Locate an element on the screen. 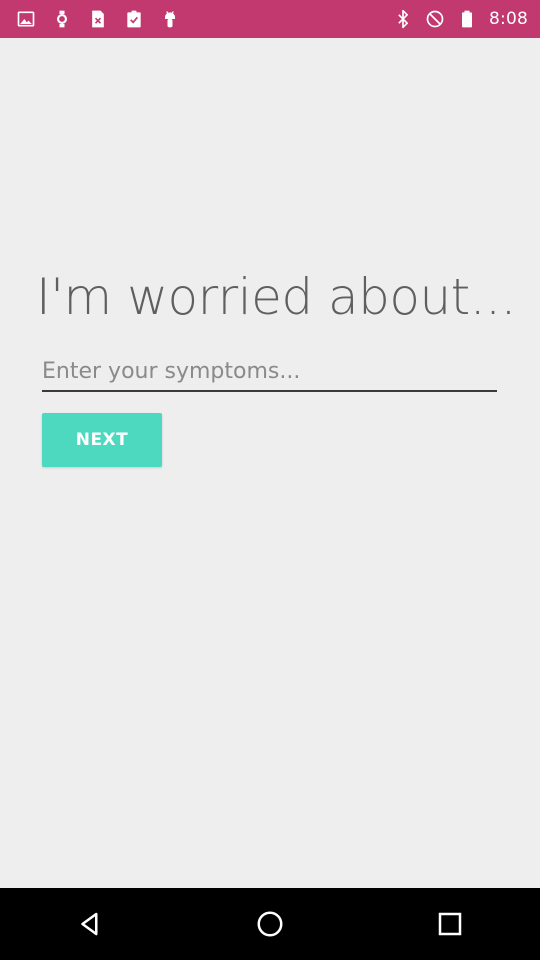 This screenshot has height=960, width=540. image-icon is located at coordinates (26, 19).